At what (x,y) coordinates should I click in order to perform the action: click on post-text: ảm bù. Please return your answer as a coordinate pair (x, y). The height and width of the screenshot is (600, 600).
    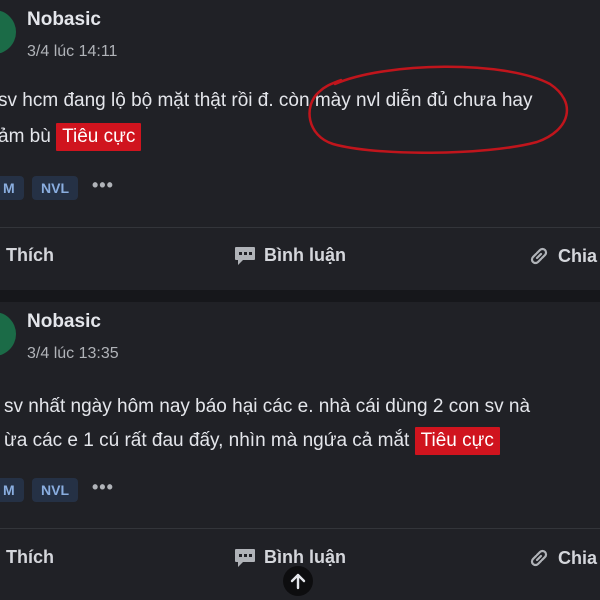
    Looking at the image, I should click on (25, 136).